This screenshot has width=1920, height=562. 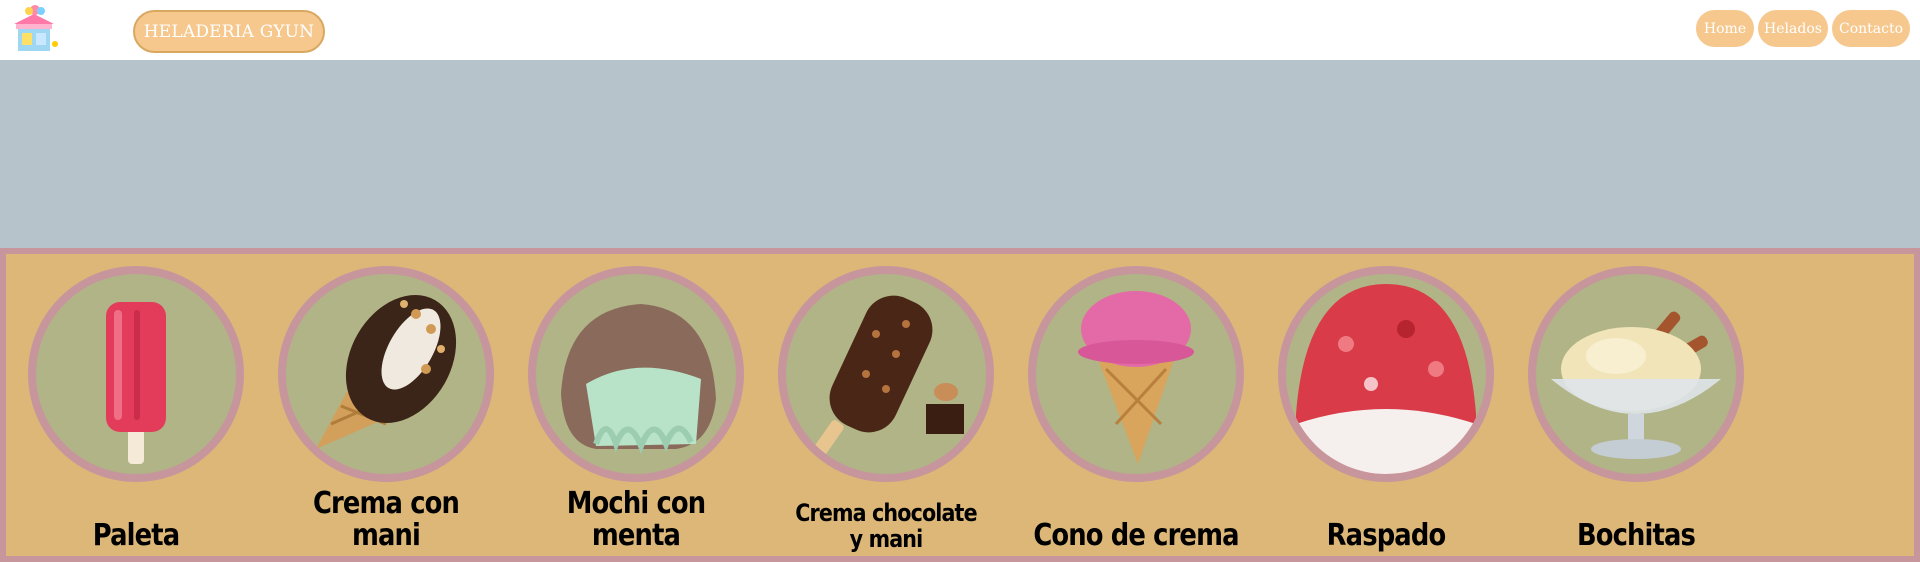 What do you see at coordinates (1793, 28) in the screenshot?
I see `nav-helados-button: Helados` at bounding box center [1793, 28].